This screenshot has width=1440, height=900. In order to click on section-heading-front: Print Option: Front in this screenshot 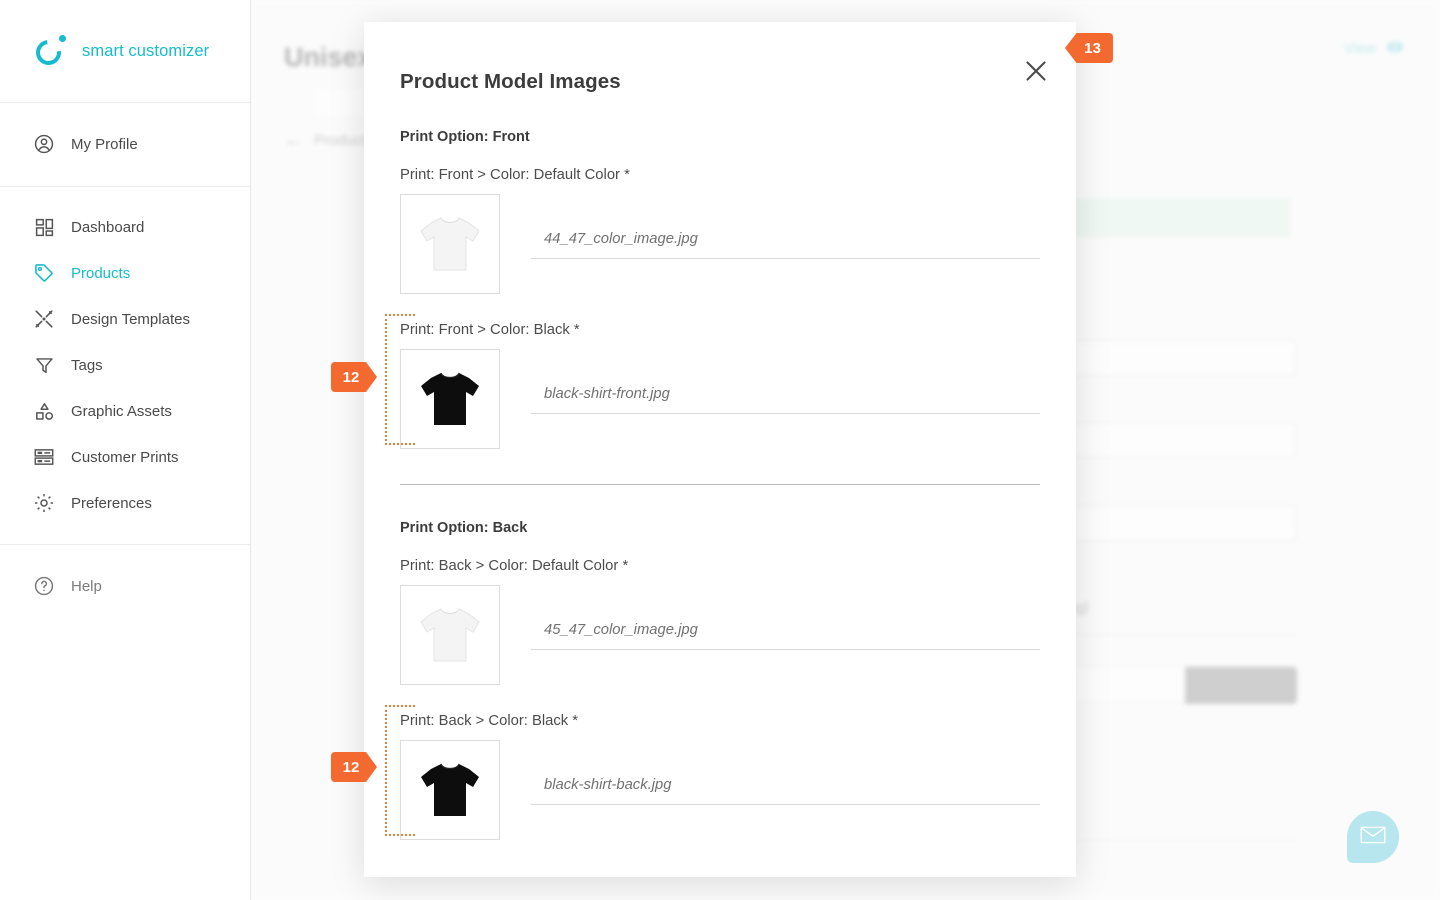, I will do `click(465, 137)`.